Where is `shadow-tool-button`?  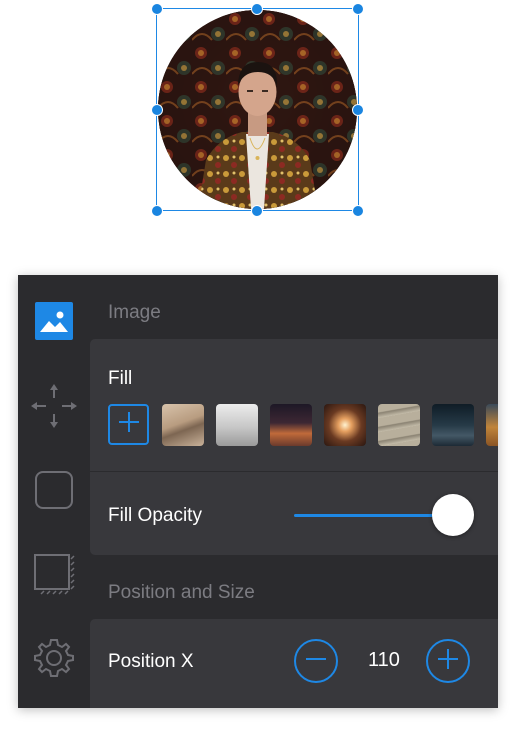
shadow-tool-button is located at coordinates (54, 576).